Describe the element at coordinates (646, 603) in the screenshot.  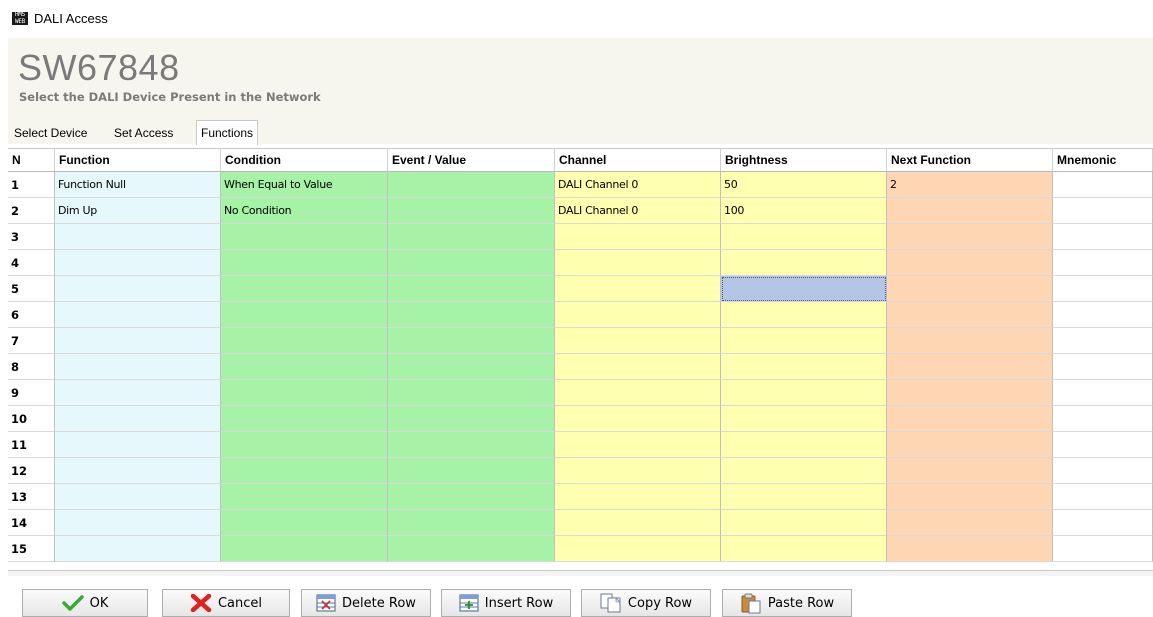
I see `copy-row-button: Copy Row` at that location.